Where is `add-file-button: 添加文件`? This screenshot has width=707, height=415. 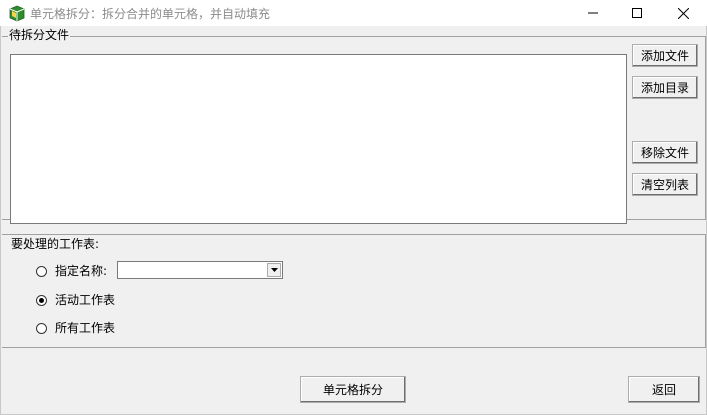 add-file-button: 添加文件 is located at coordinates (665, 55).